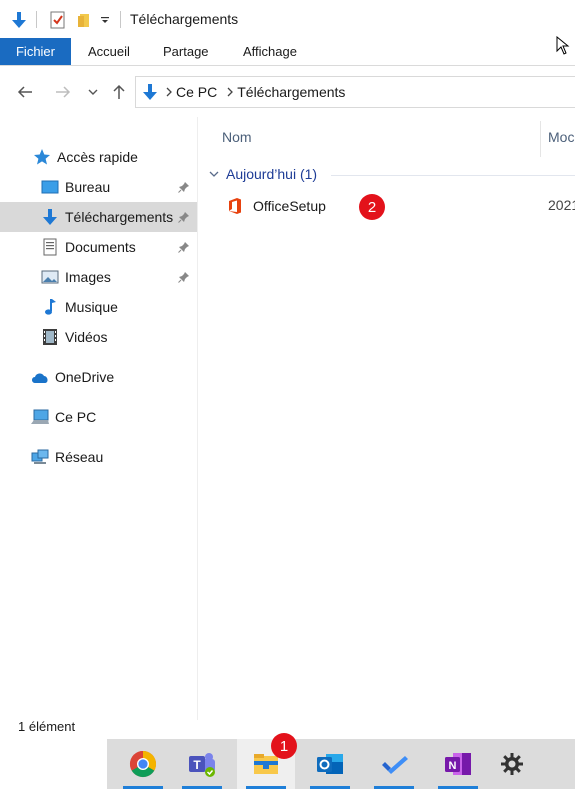 This screenshot has height=789, width=575. I want to click on customize-dropdown-icon, so click(105, 20).